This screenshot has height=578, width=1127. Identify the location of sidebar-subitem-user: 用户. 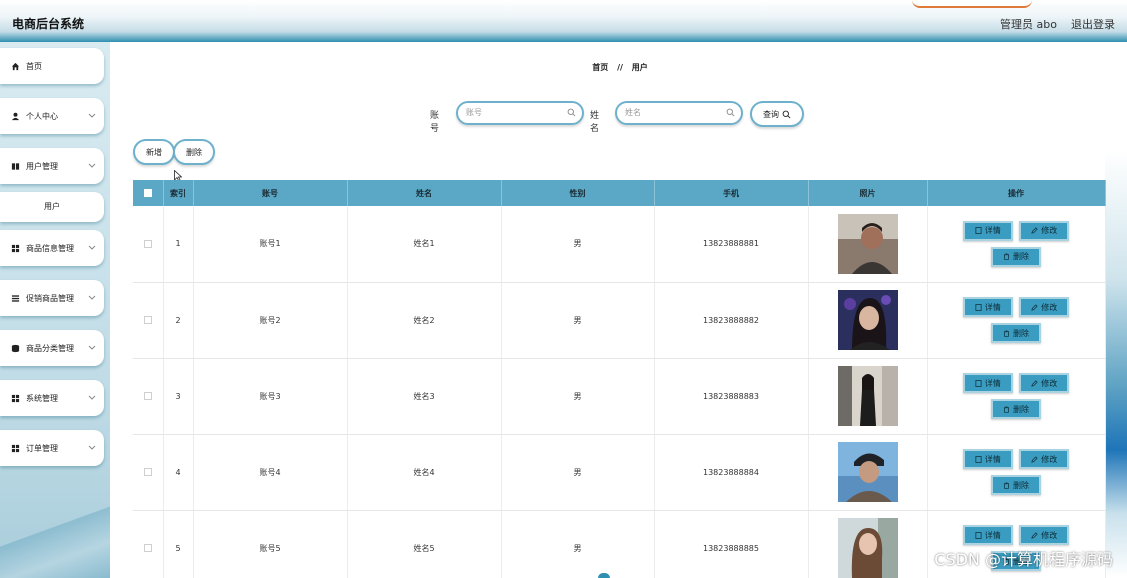
(52, 207).